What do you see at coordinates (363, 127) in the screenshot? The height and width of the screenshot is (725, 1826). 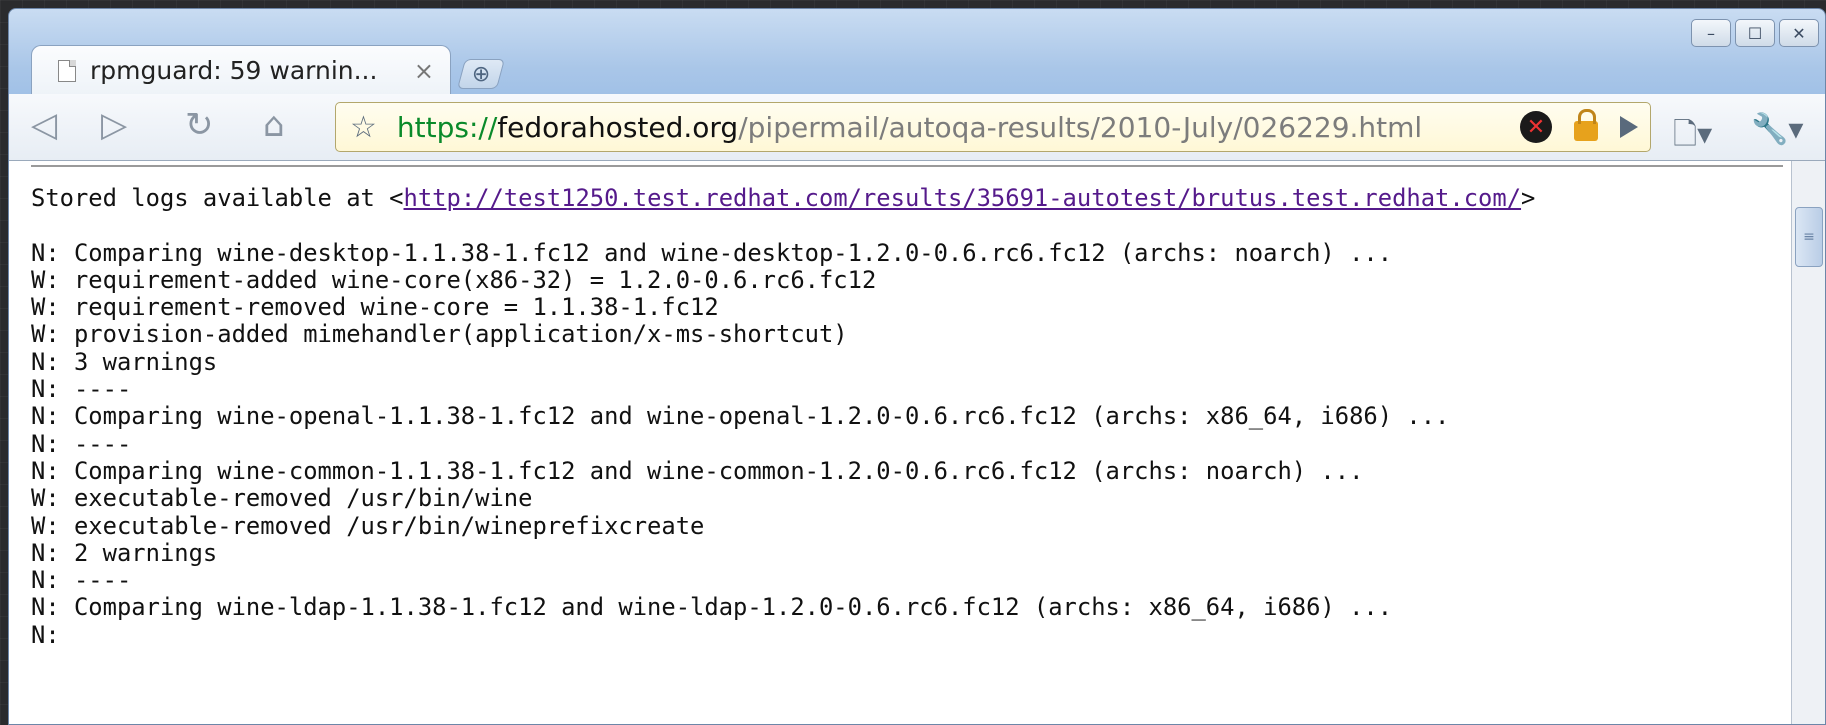 I see `star-icon: ☆` at bounding box center [363, 127].